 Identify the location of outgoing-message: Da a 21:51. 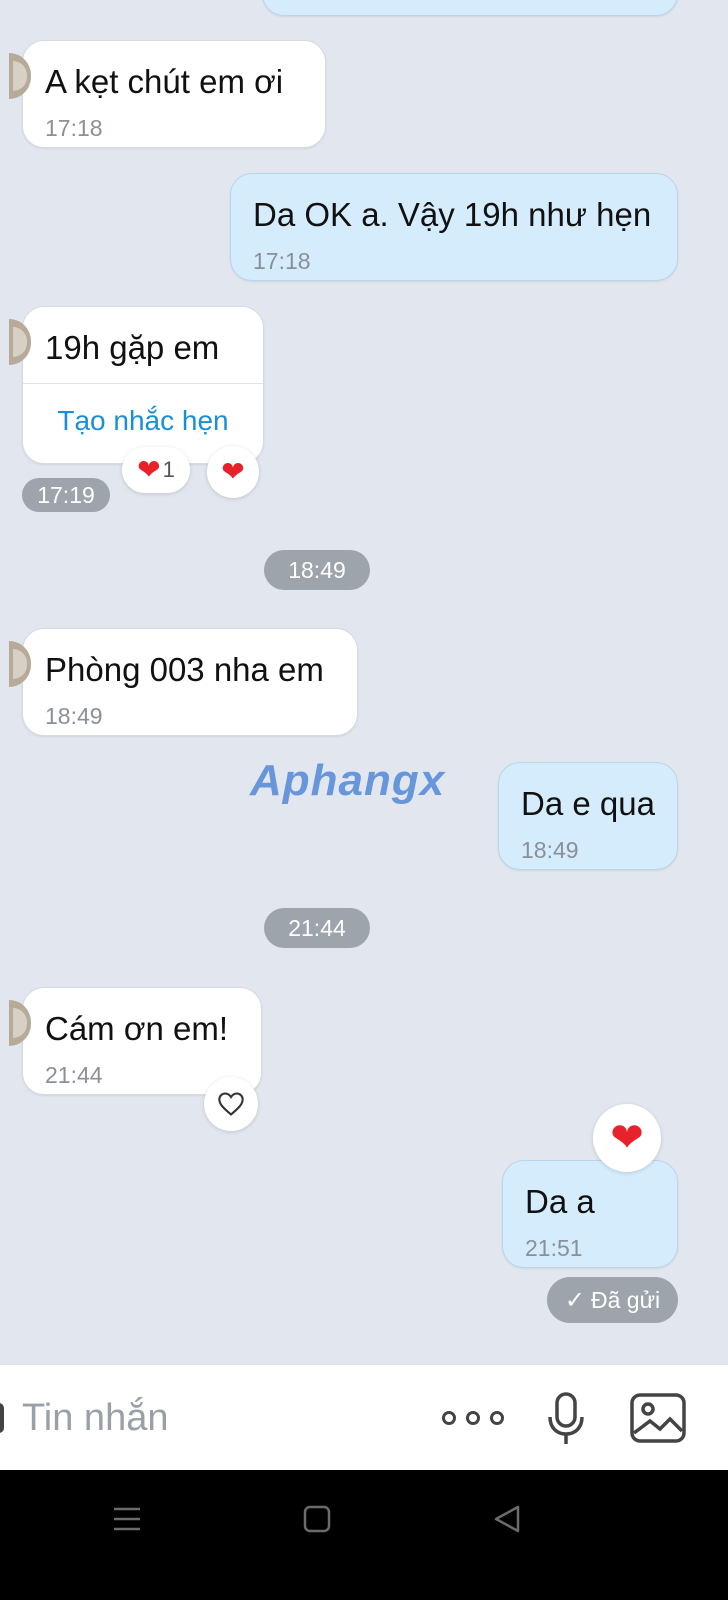
(590, 1214).